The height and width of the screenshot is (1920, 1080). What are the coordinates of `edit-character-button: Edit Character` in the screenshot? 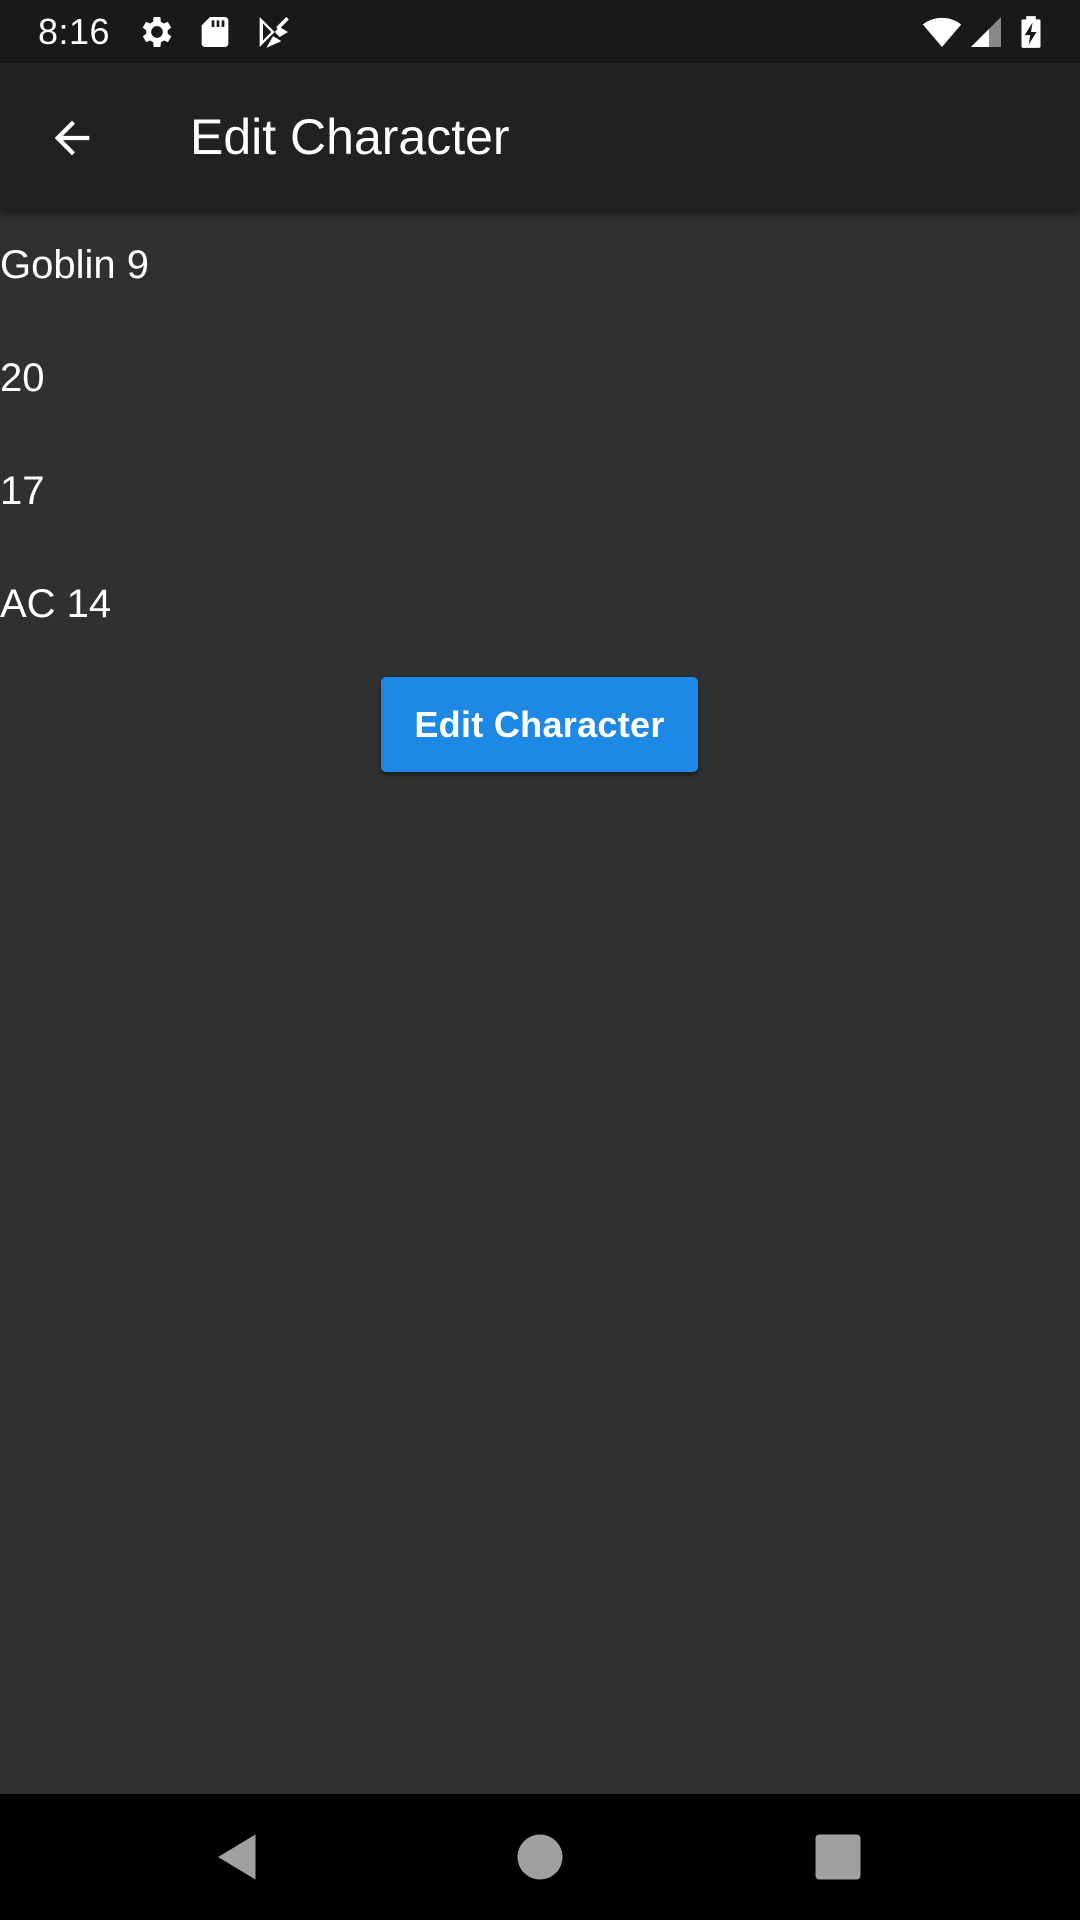 It's located at (539, 724).